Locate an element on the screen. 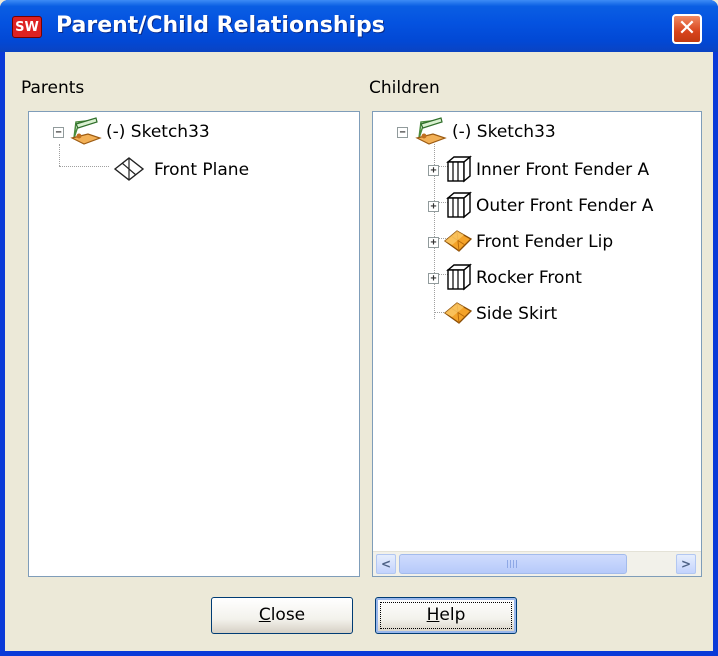 Image resolution: width=718 pixels, height=656 pixels. scroll-left-button: < is located at coordinates (386, 564).